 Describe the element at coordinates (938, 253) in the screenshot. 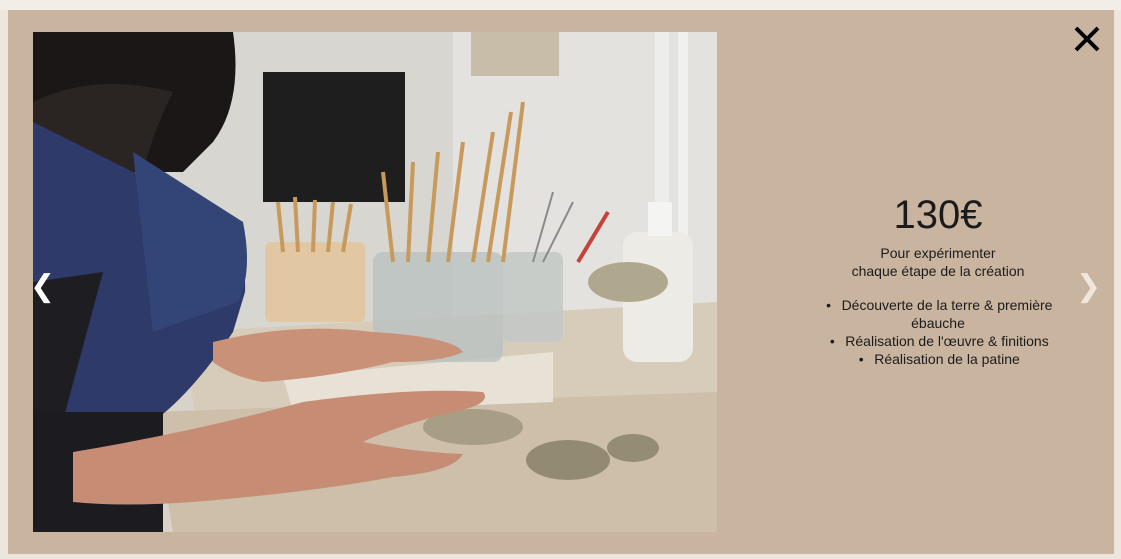

I see `subtitle-line-1: Pour expérimenter` at that location.